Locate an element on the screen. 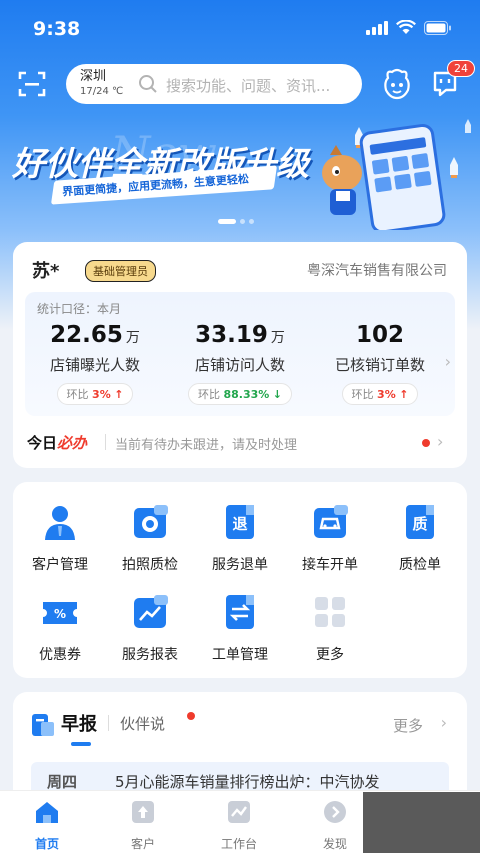 The height and width of the screenshot is (853, 480). assistant-icon is located at coordinates (397, 84).